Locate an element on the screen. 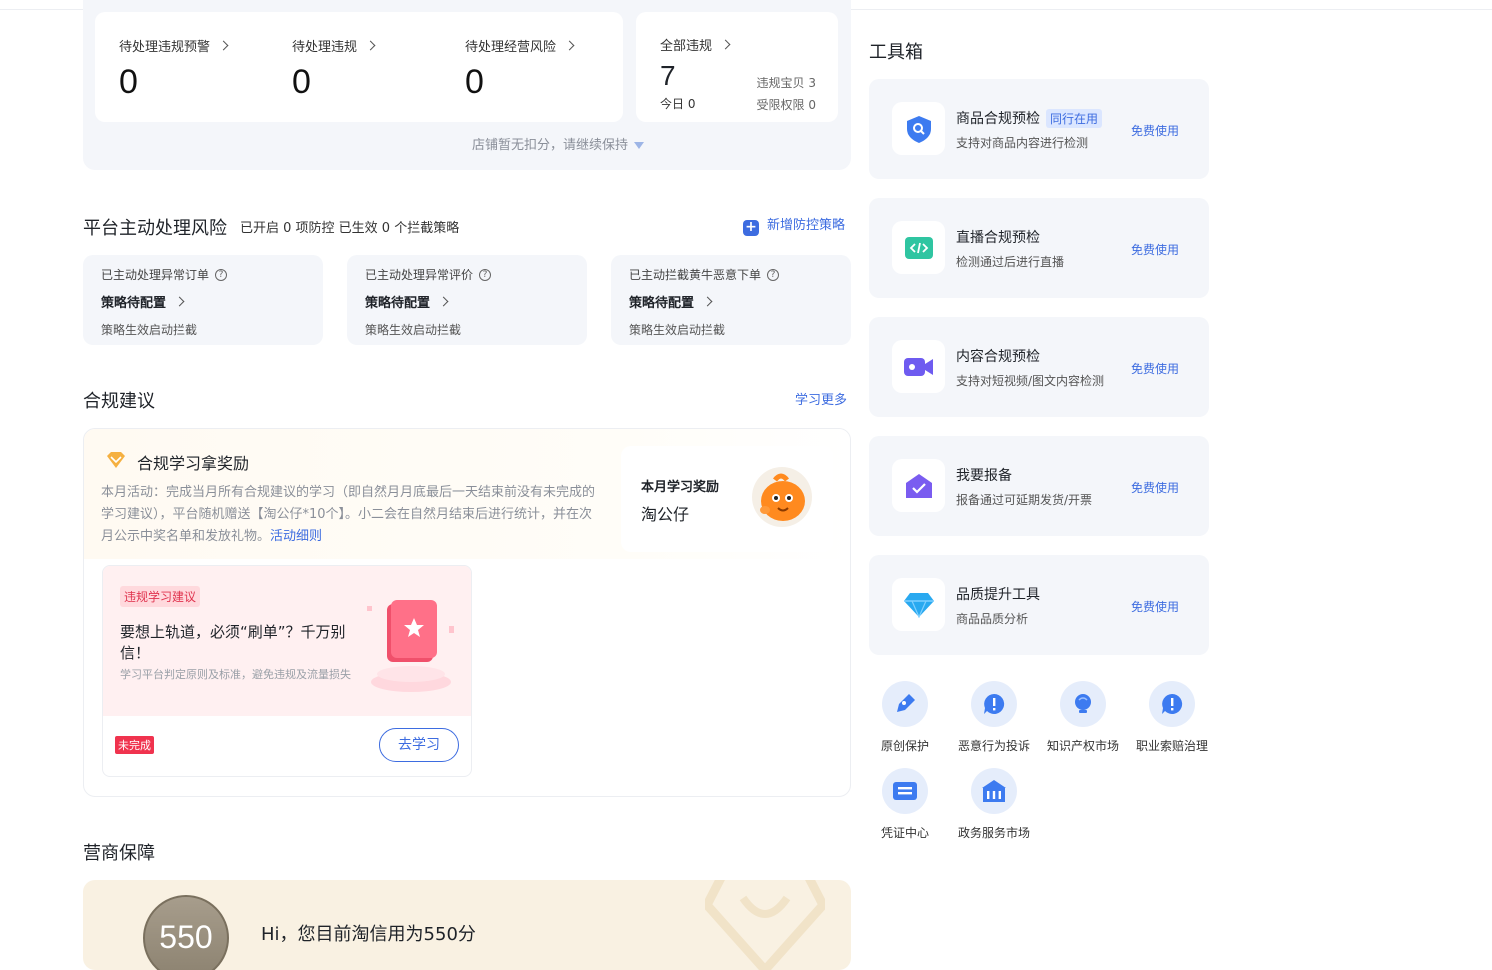 This screenshot has width=1492, height=970. tool-name: 直播合规预检 is located at coordinates (998, 238).